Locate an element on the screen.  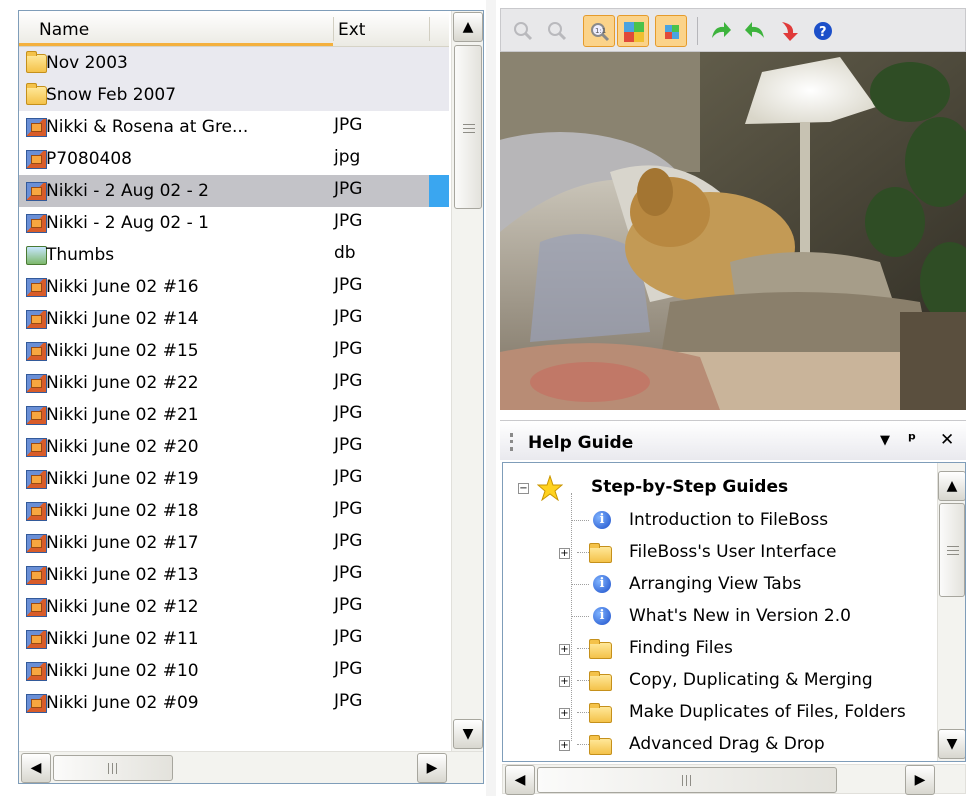
list-item: Nikki June 02 #12 JPG is located at coordinates (234, 607).